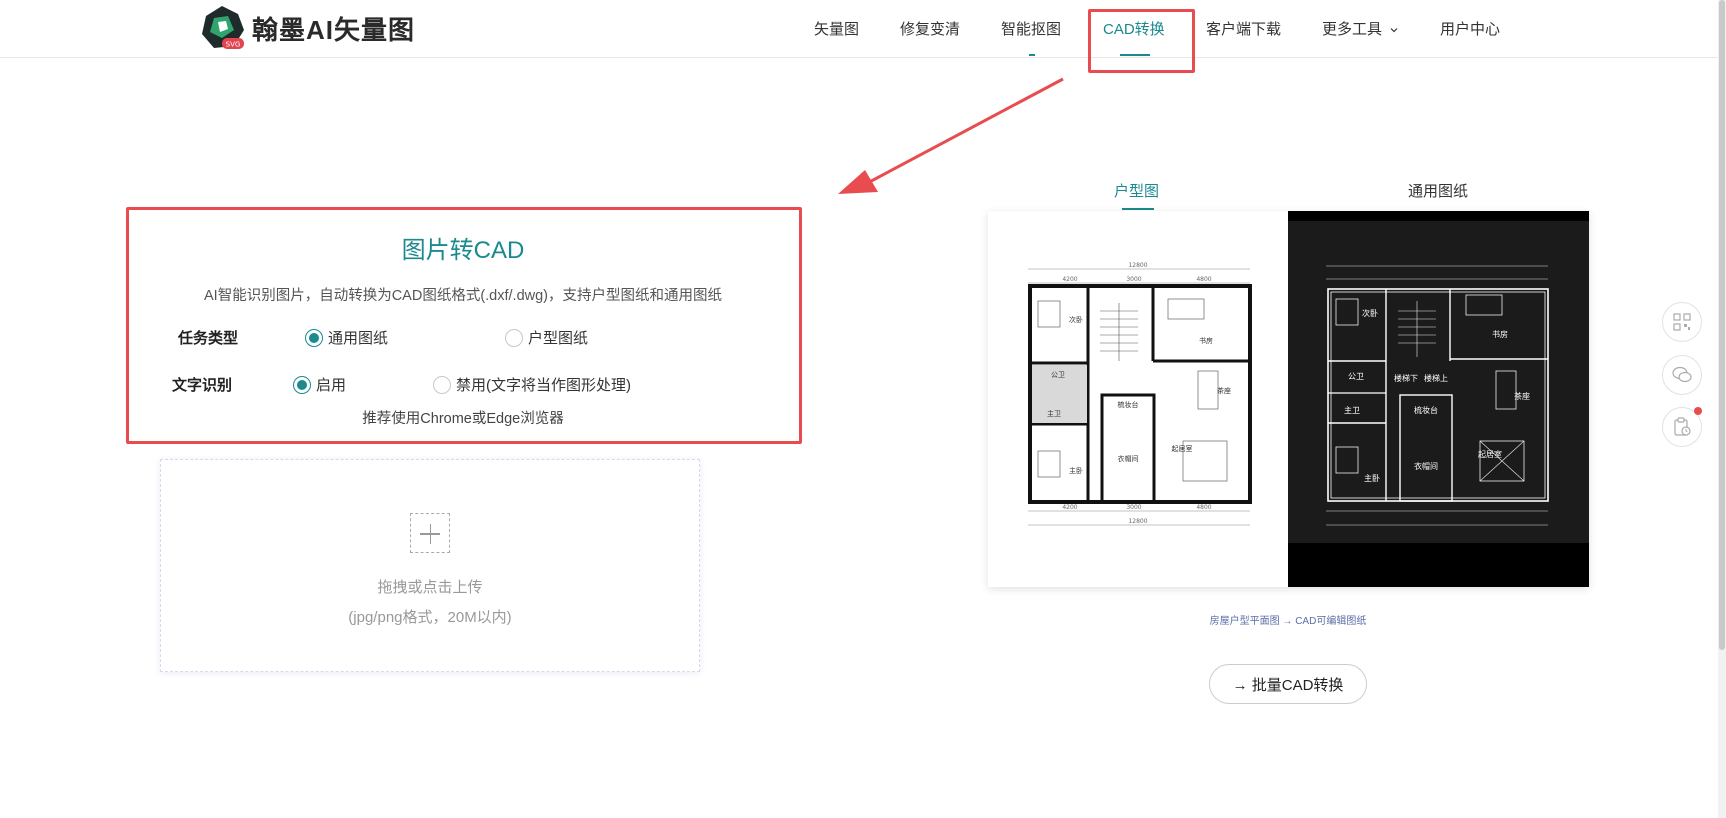  Describe the element at coordinates (1138, 209) in the screenshot. I see `tab-active-underline` at that location.